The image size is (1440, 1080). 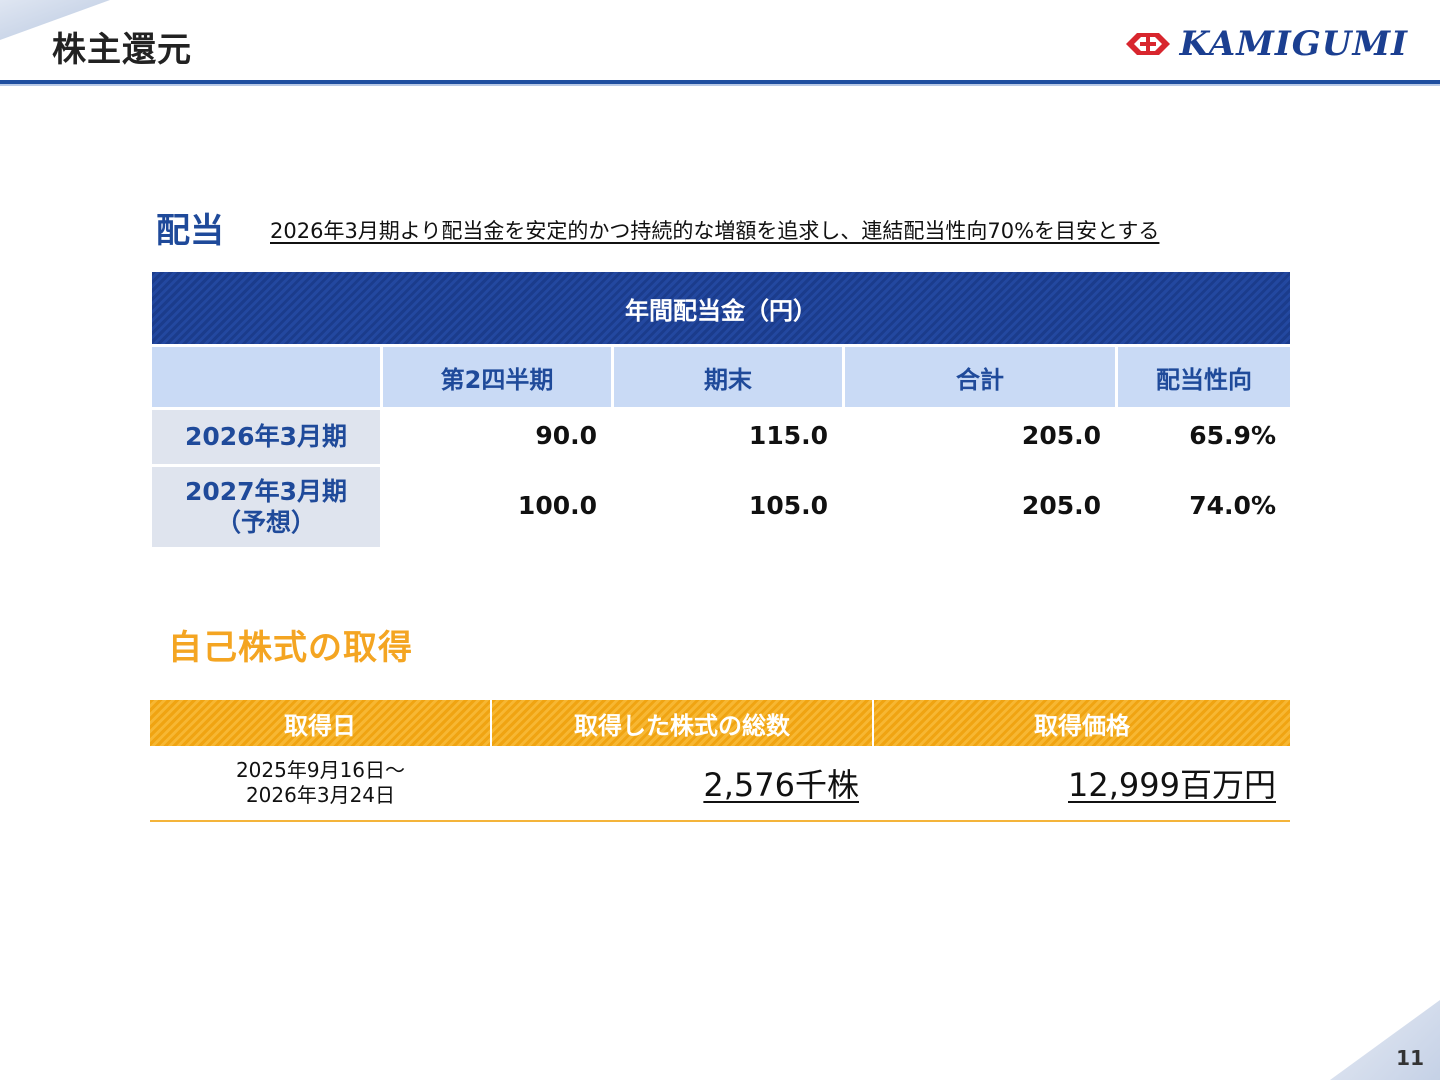 What do you see at coordinates (721, 505) in the screenshot?
I see `table-row: 2027年3月期 （予想） 100.0 105.0 205.0 74.0%` at bounding box center [721, 505].